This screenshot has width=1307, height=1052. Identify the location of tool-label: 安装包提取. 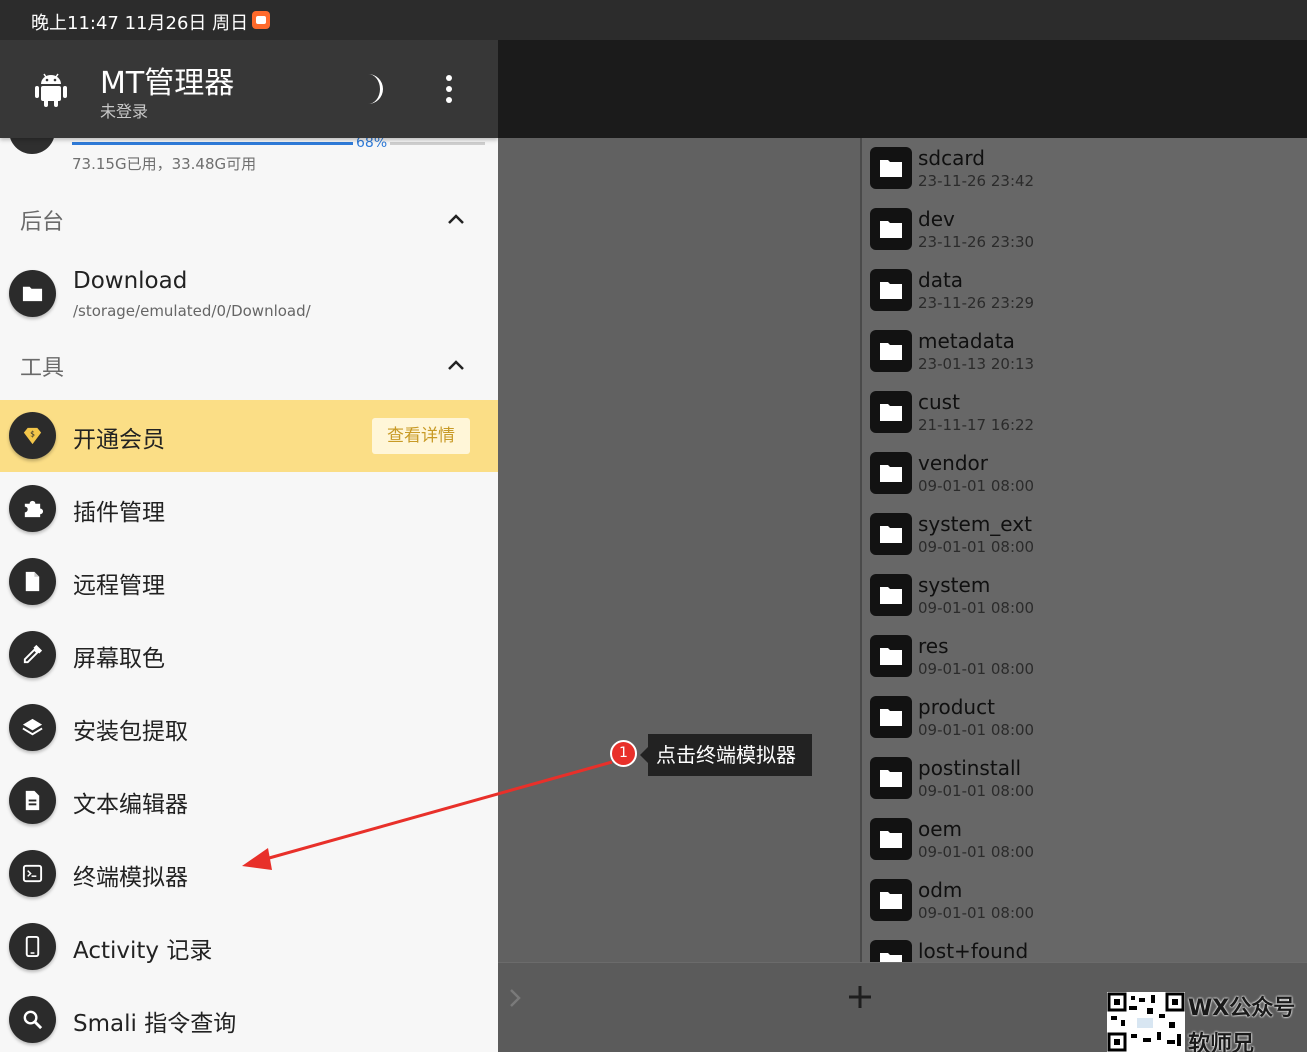
(130, 732).